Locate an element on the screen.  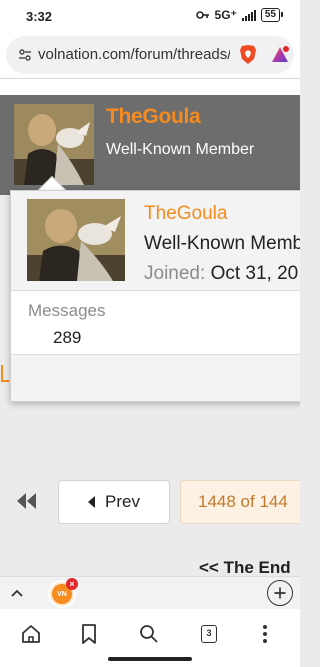
joined-label: Joined: is located at coordinates (175, 273).